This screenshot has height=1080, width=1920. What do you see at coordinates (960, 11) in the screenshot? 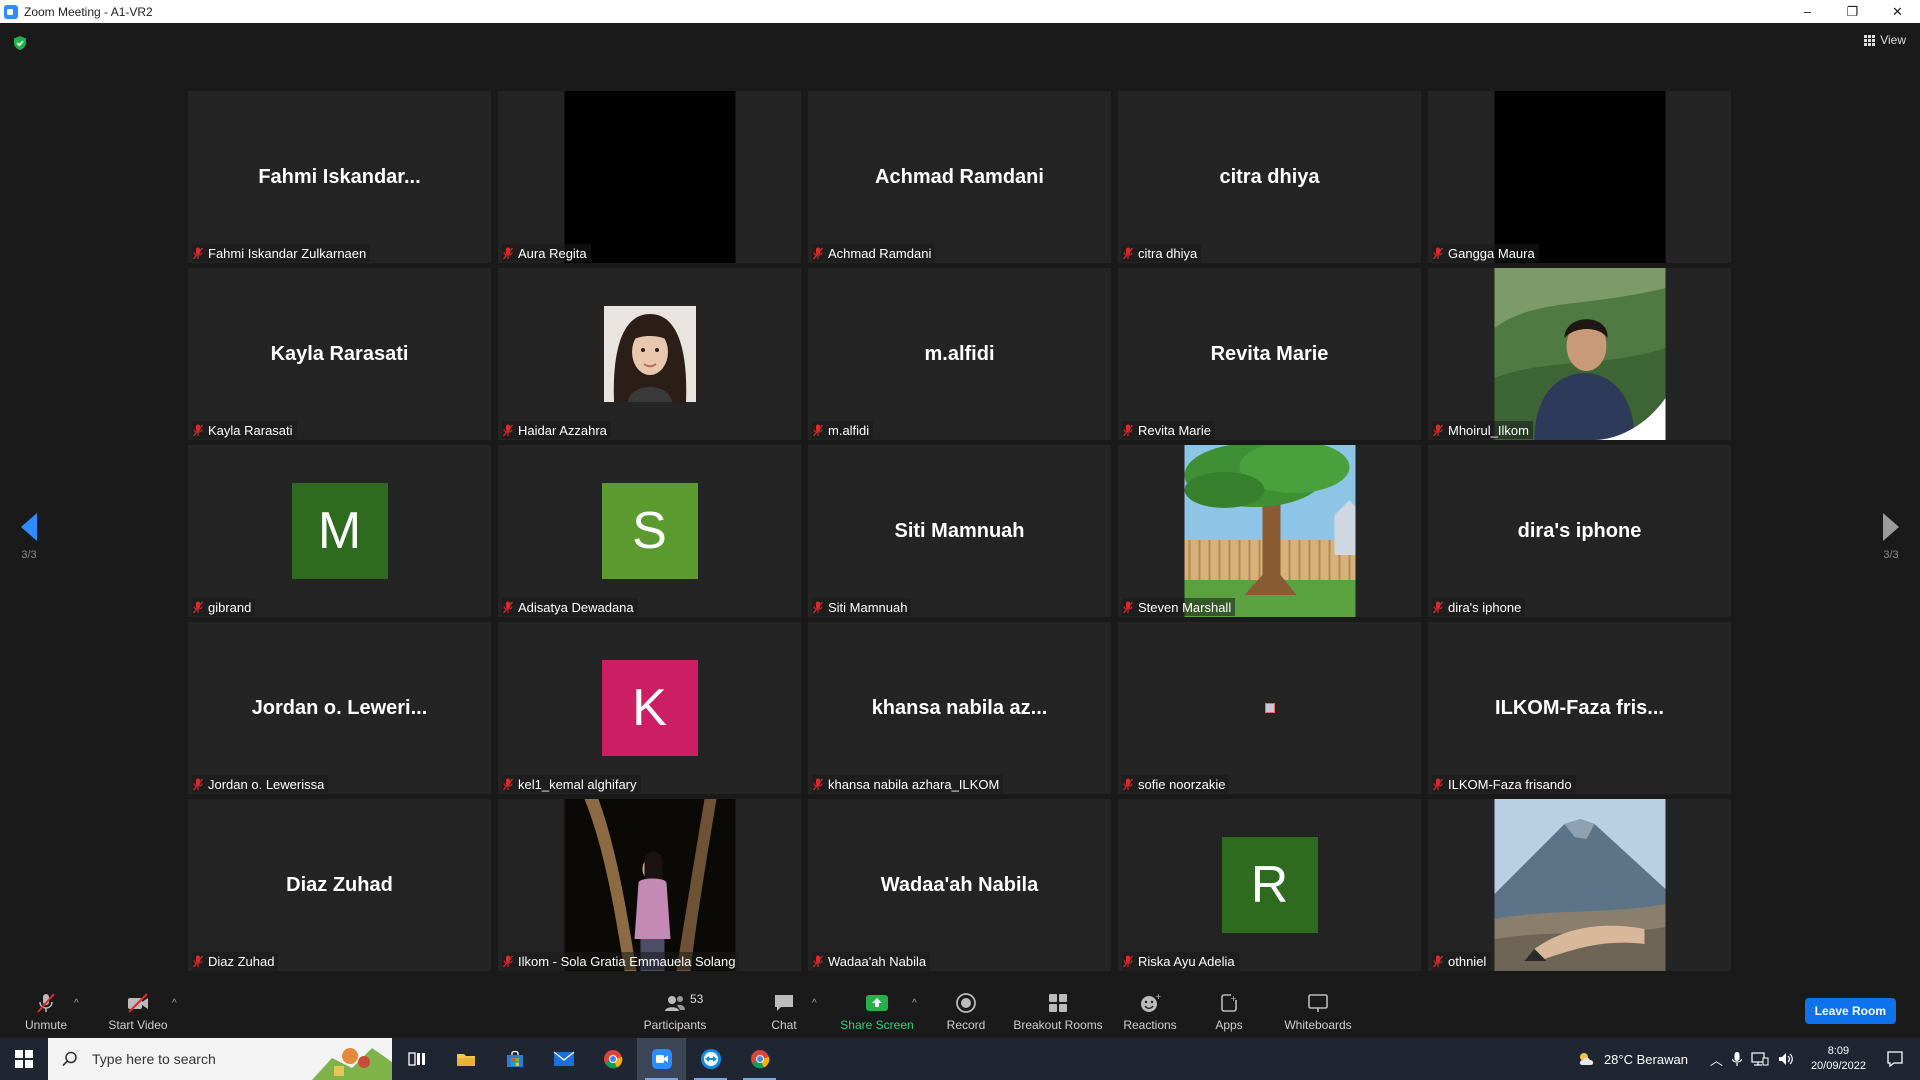
I see `title-bar: Zoom Meeting - A1-VR2 – ❐ ✕` at bounding box center [960, 11].